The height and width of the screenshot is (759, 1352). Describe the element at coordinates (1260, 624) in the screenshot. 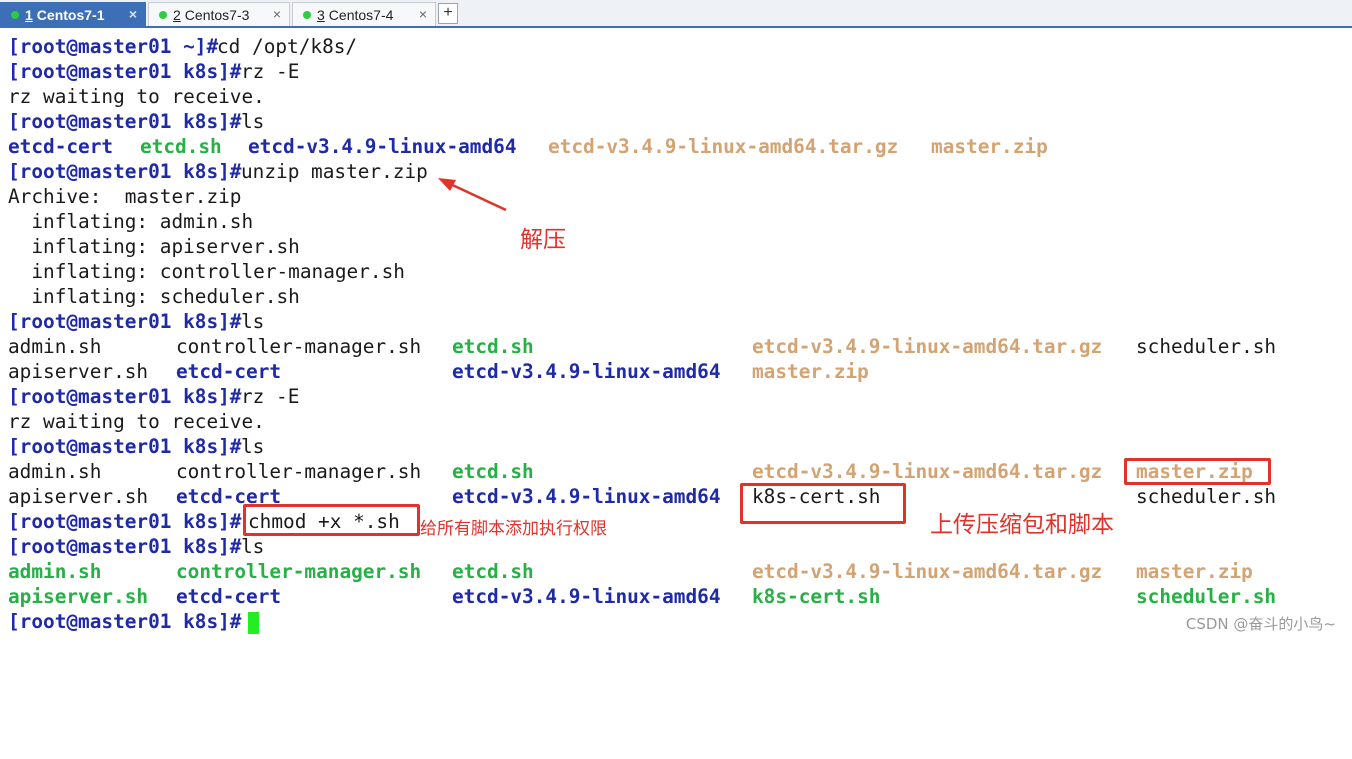

I see `watermark: CSDN @奋斗的小鸟~` at that location.